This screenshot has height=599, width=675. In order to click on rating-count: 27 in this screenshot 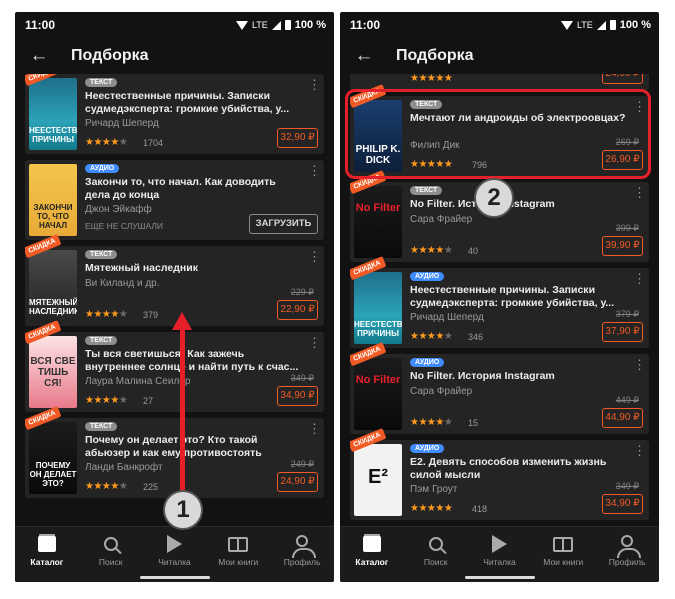, I will do `click(148, 401)`.